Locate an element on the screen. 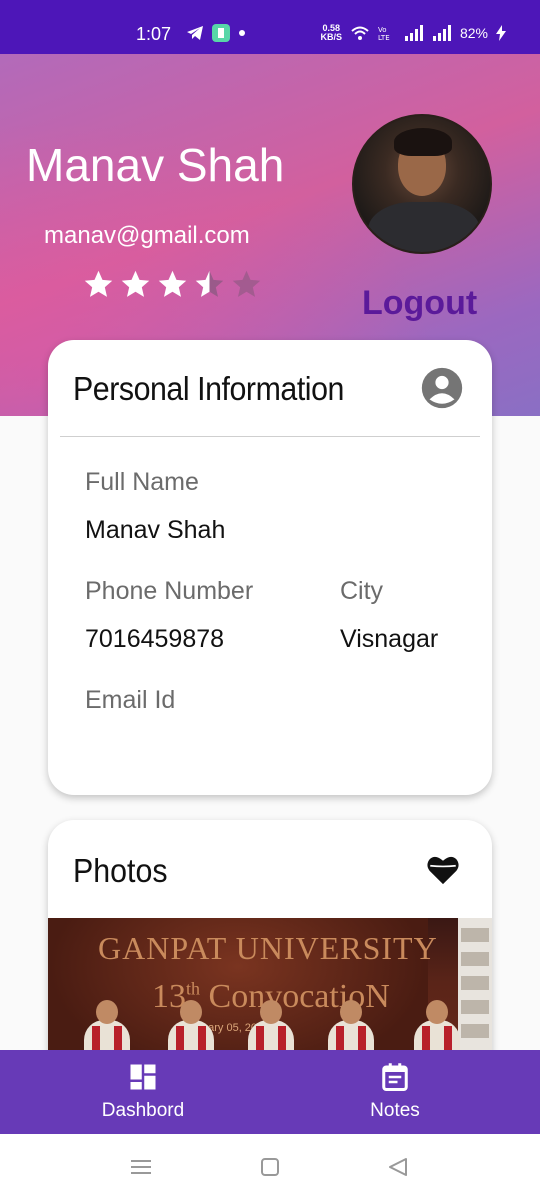 This screenshot has width=540, height=1200. city-label: City is located at coordinates (362, 591).